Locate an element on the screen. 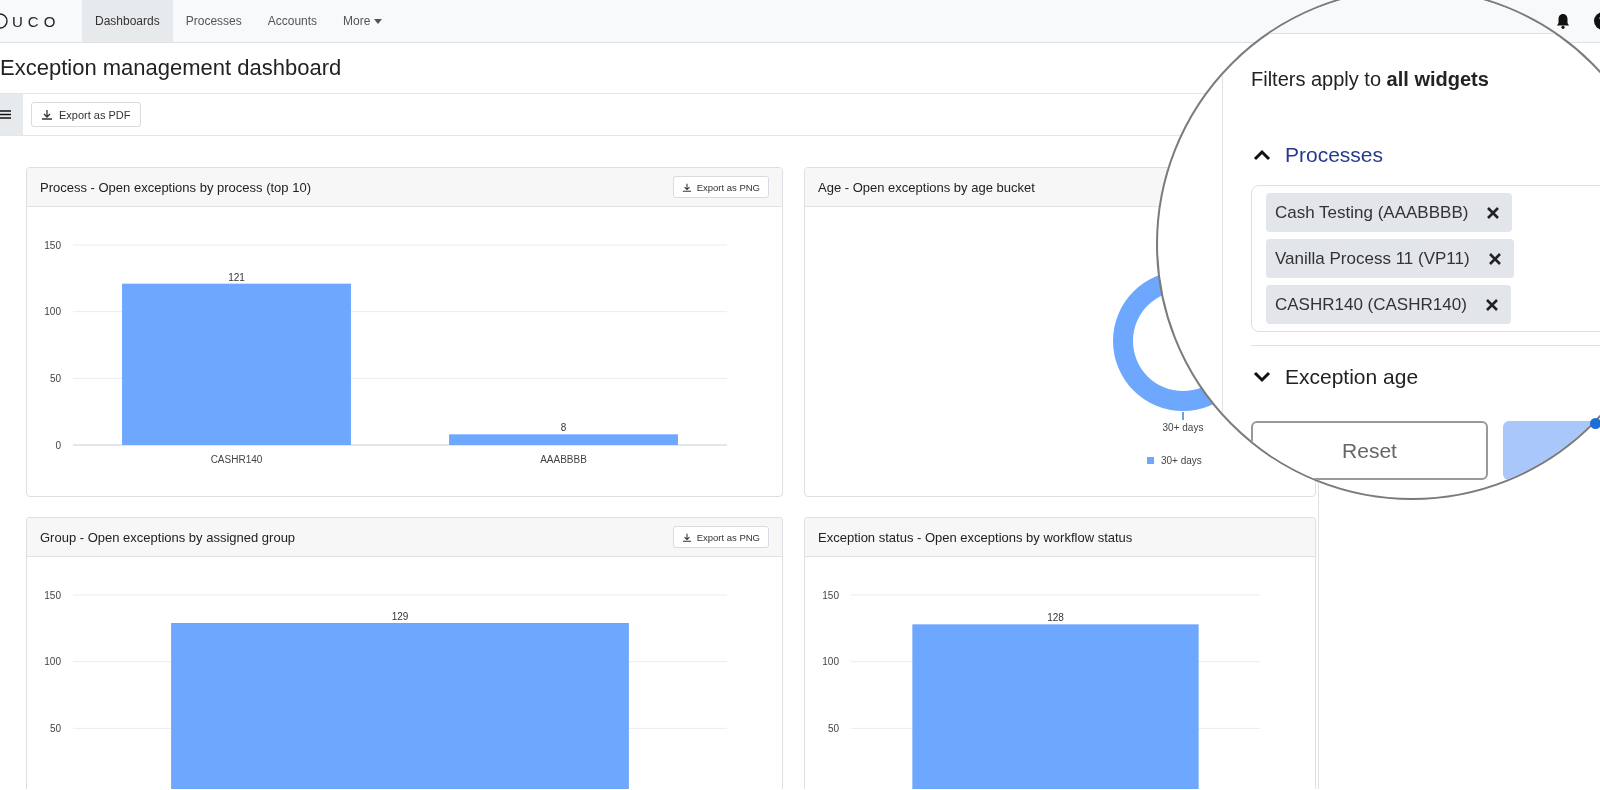 The image size is (1600, 790). nav-tab: Processes is located at coordinates (213, 21).